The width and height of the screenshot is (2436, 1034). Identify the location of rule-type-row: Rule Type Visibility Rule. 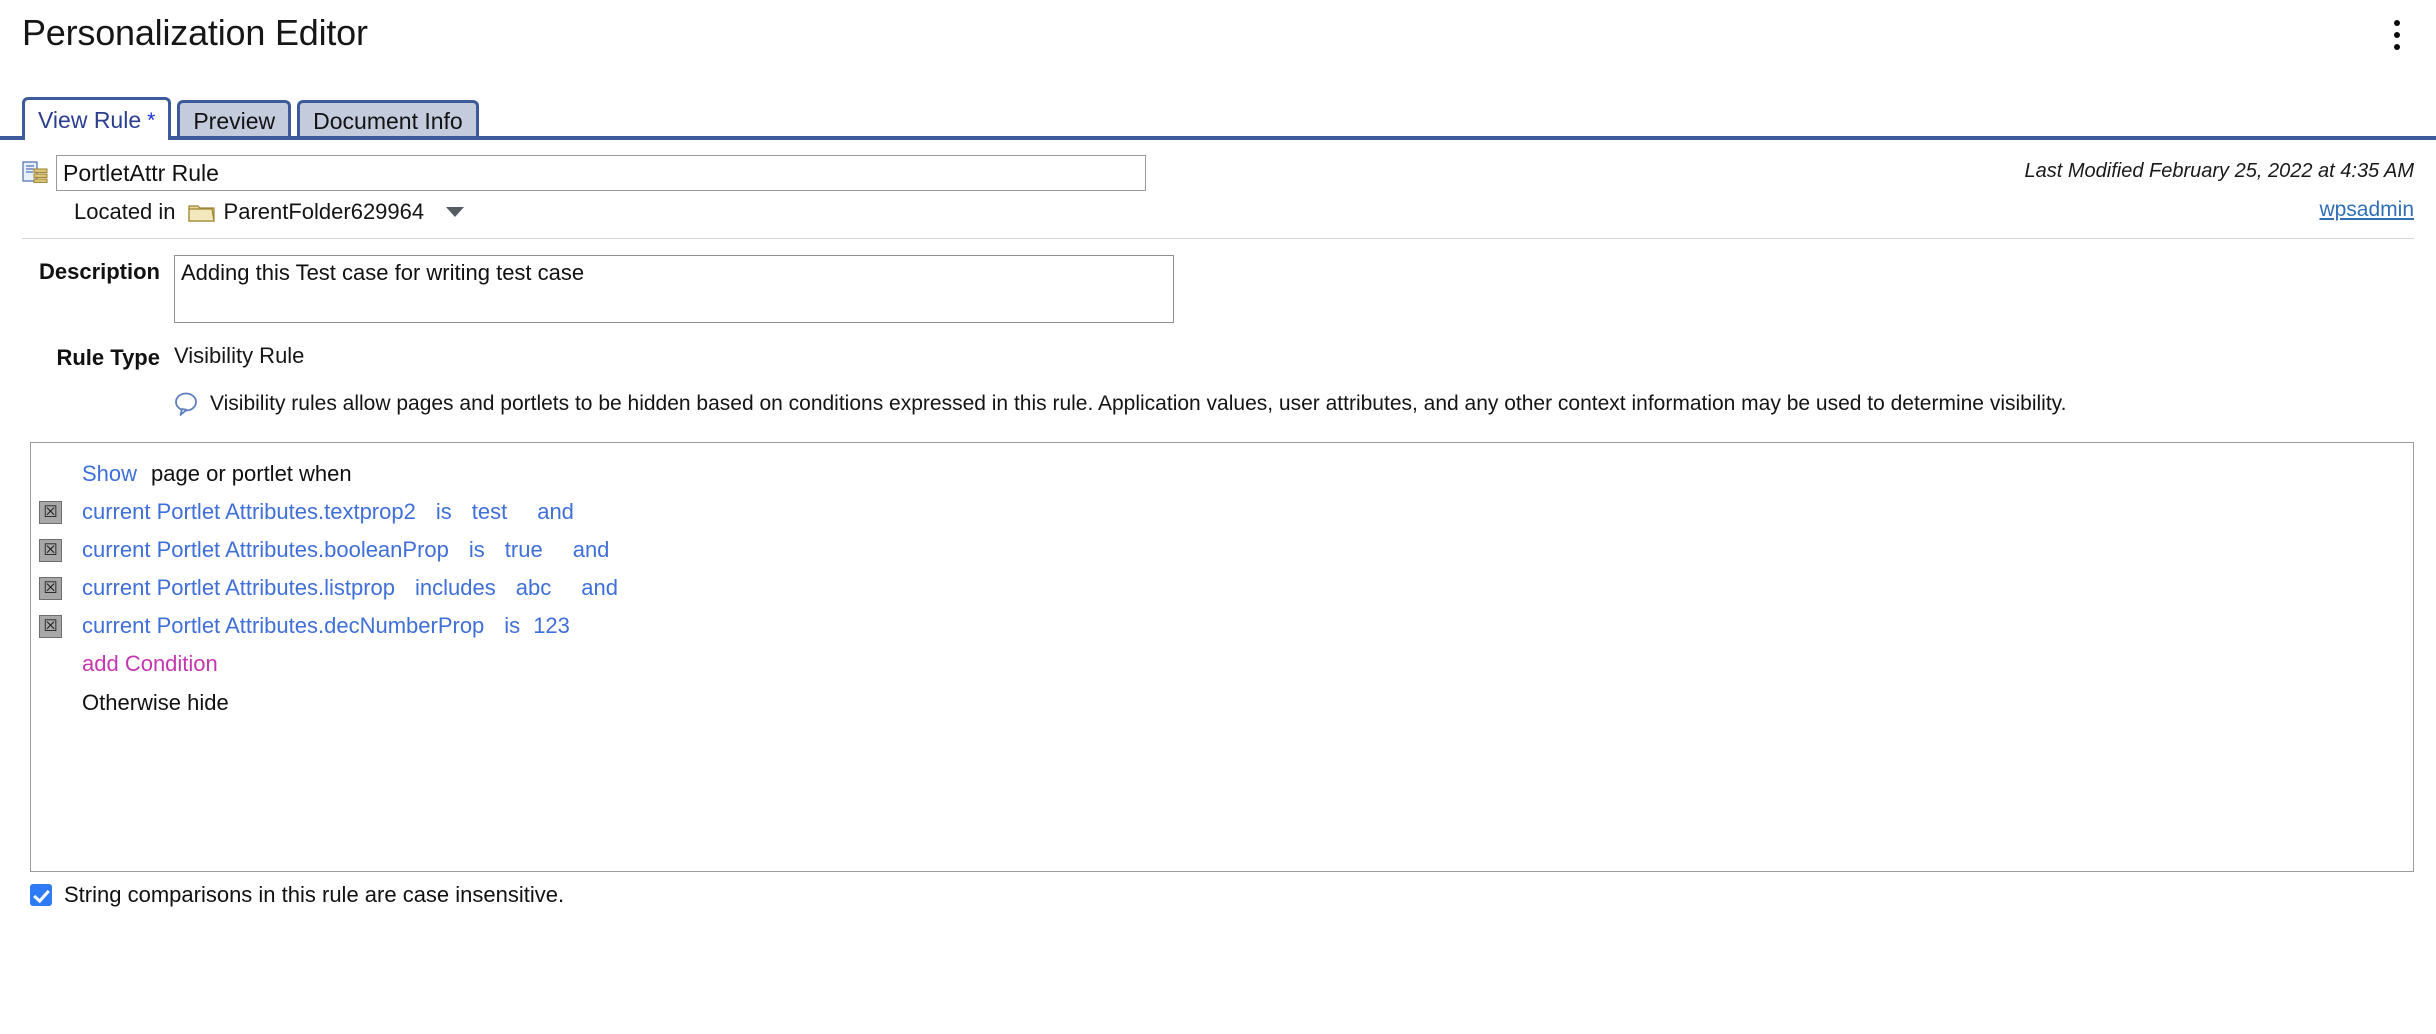
(1218, 347).